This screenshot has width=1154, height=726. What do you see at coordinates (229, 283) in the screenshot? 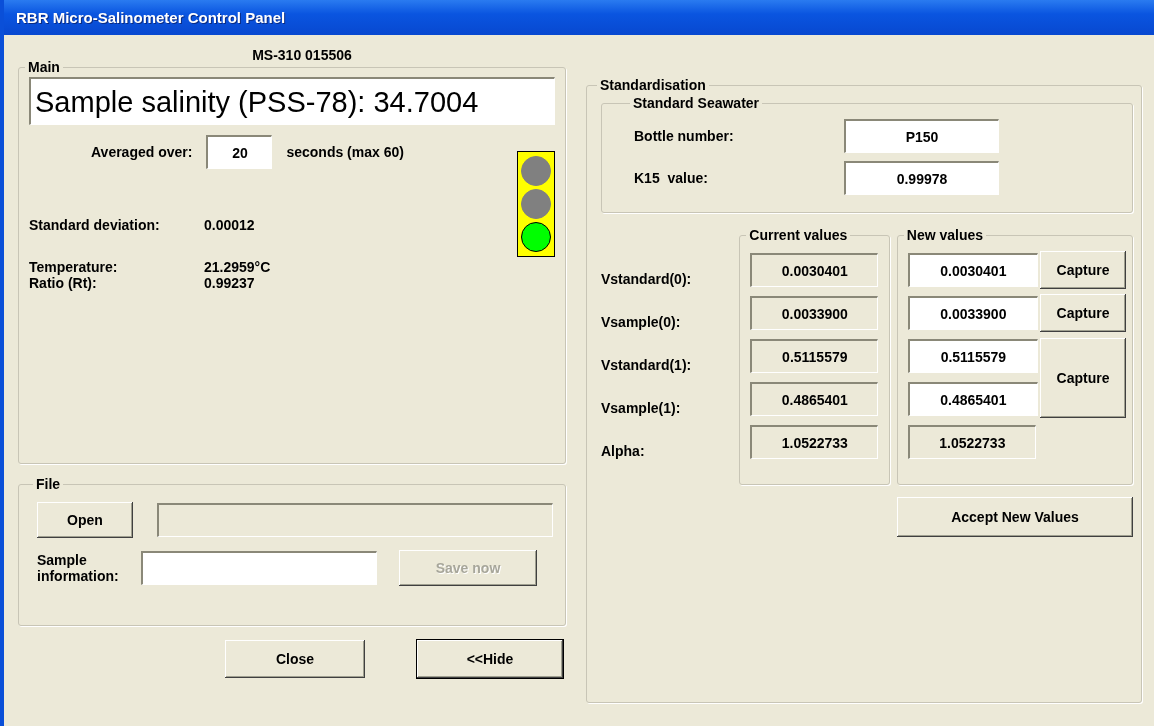
I see `reading-value: 0.99237` at bounding box center [229, 283].